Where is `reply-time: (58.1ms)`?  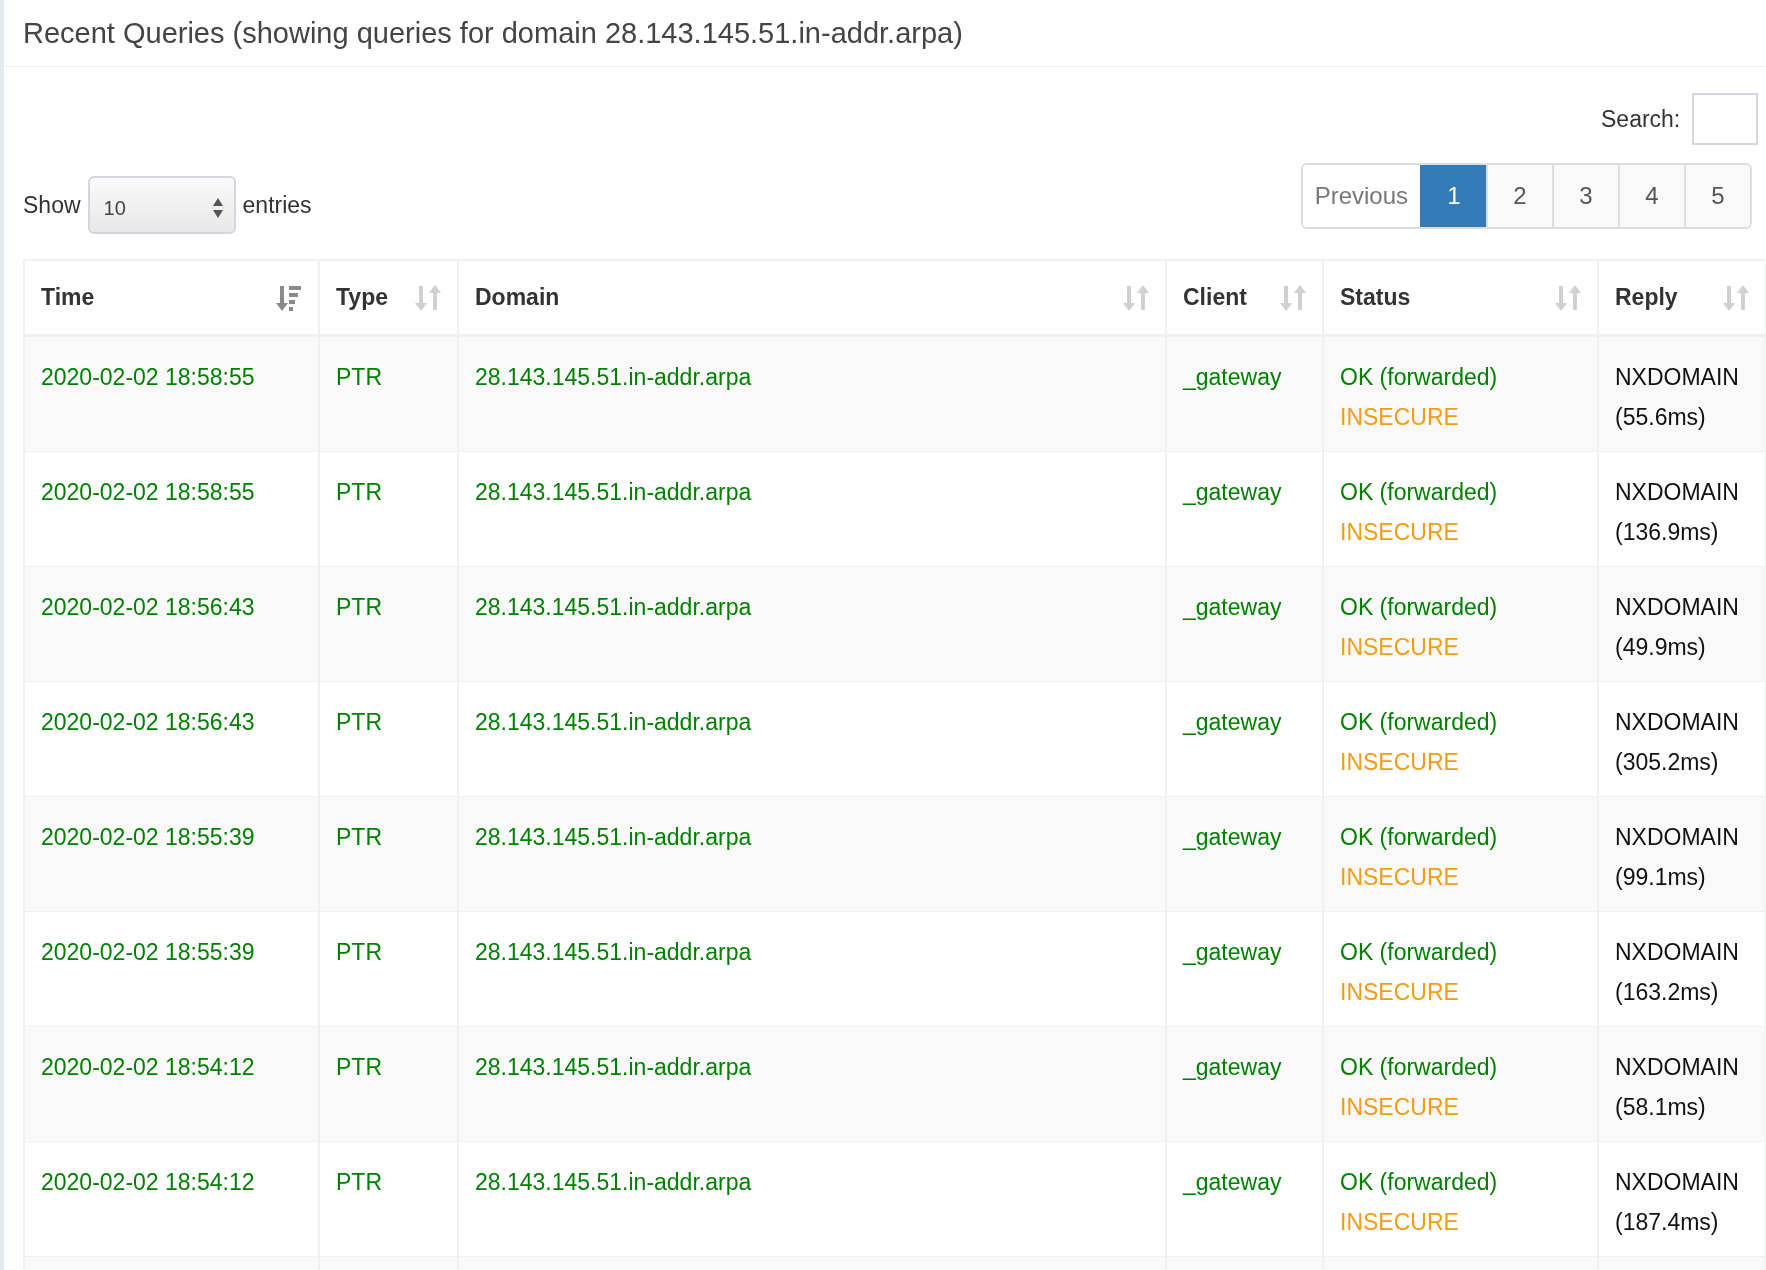 reply-time: (58.1ms) is located at coordinates (1660, 1107).